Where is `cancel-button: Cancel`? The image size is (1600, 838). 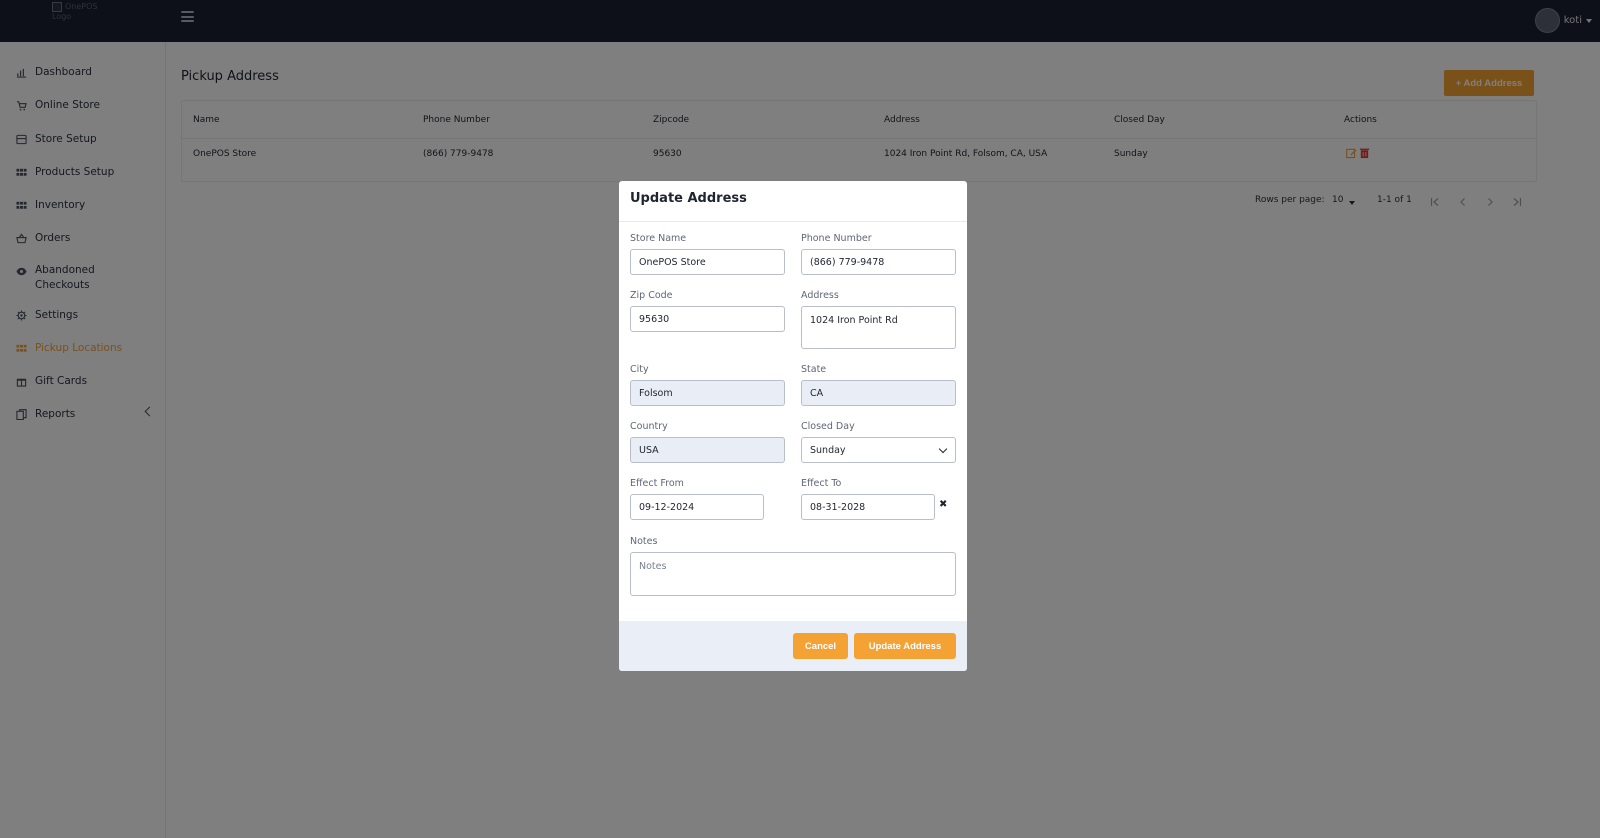 cancel-button: Cancel is located at coordinates (820, 646).